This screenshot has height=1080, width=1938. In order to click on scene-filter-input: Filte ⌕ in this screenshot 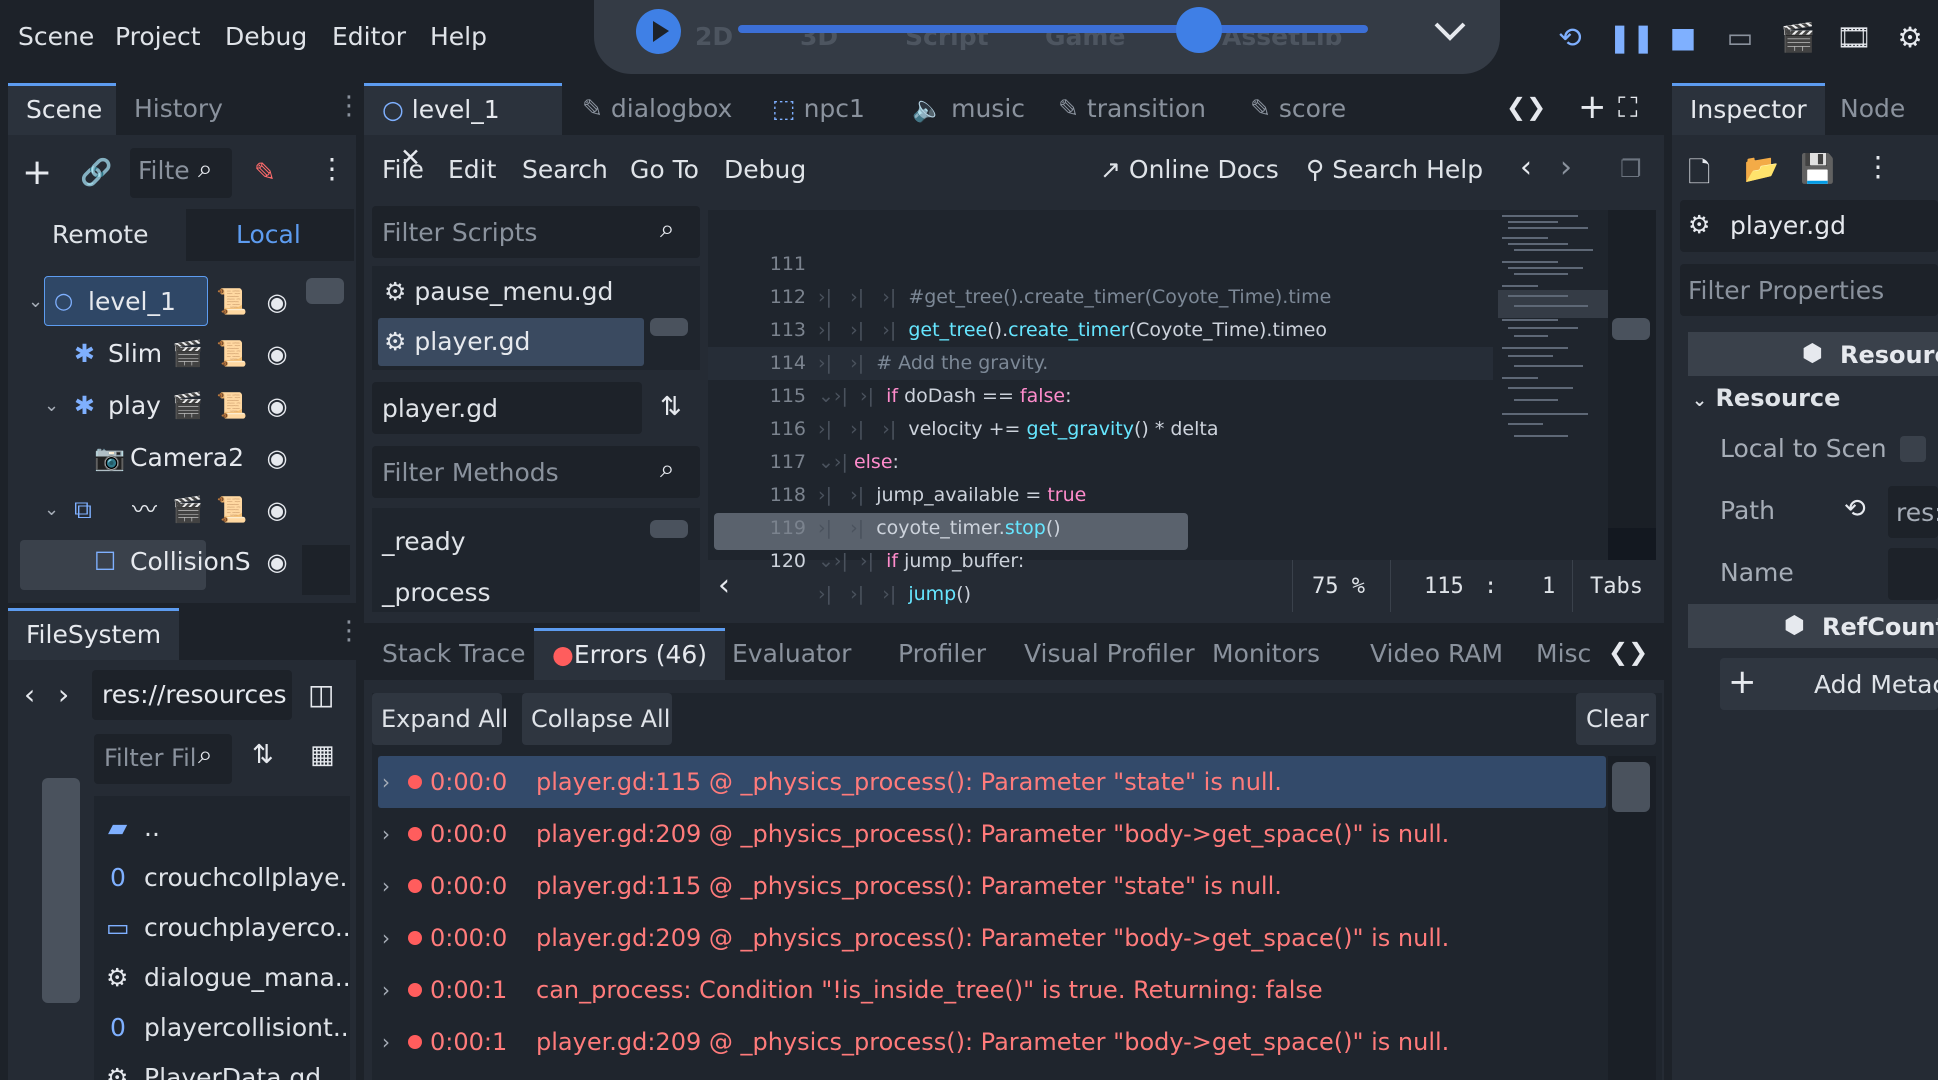, I will do `click(181, 173)`.